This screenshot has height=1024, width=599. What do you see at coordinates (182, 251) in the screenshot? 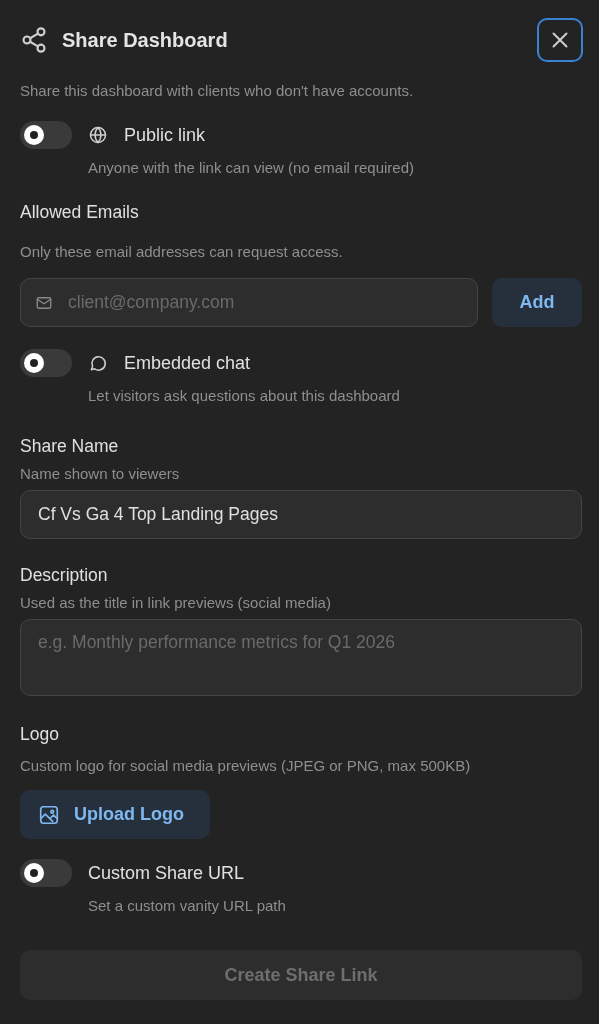
I see `section-hint: Only these email addresses can request access.` at bounding box center [182, 251].